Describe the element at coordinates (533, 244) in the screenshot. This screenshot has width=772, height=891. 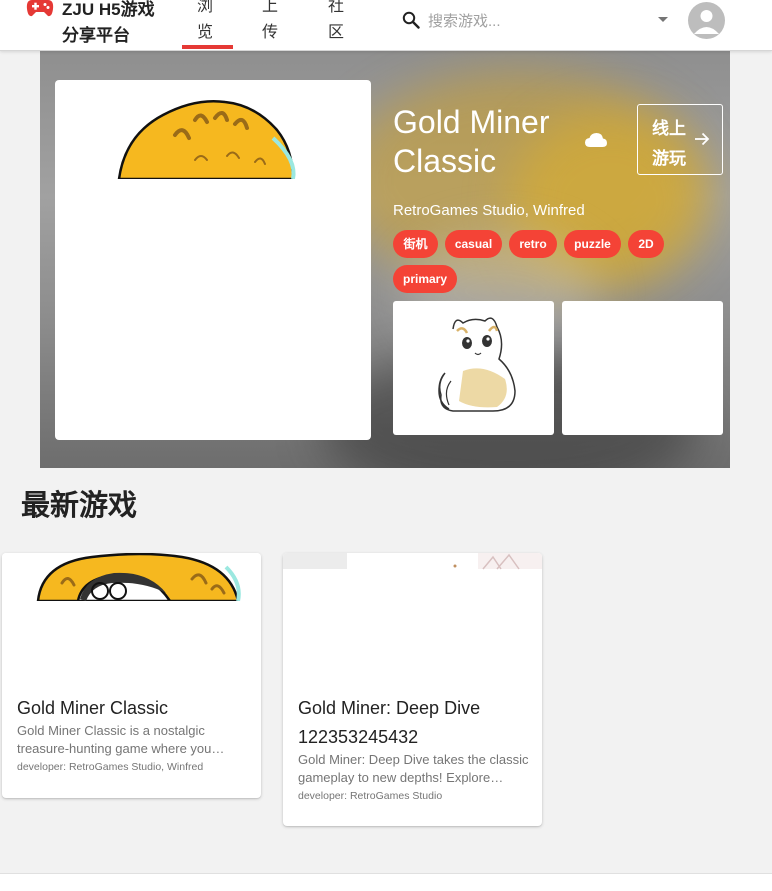
I see `tag-chip: retro` at that location.